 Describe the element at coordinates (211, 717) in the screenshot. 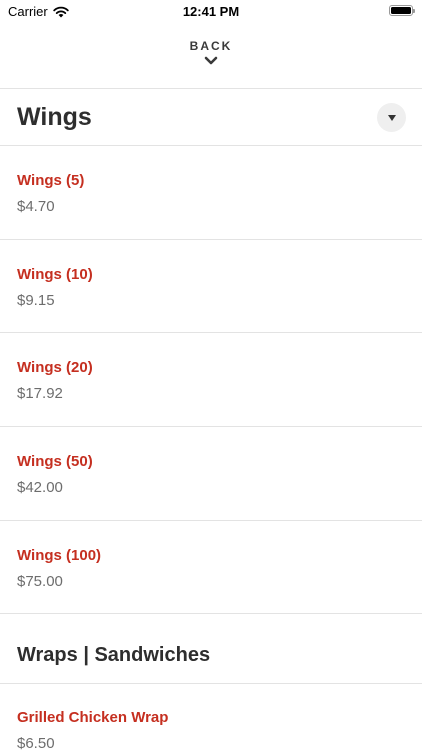

I see `menu-item: Grilled Chicken Wrap $6.50` at that location.